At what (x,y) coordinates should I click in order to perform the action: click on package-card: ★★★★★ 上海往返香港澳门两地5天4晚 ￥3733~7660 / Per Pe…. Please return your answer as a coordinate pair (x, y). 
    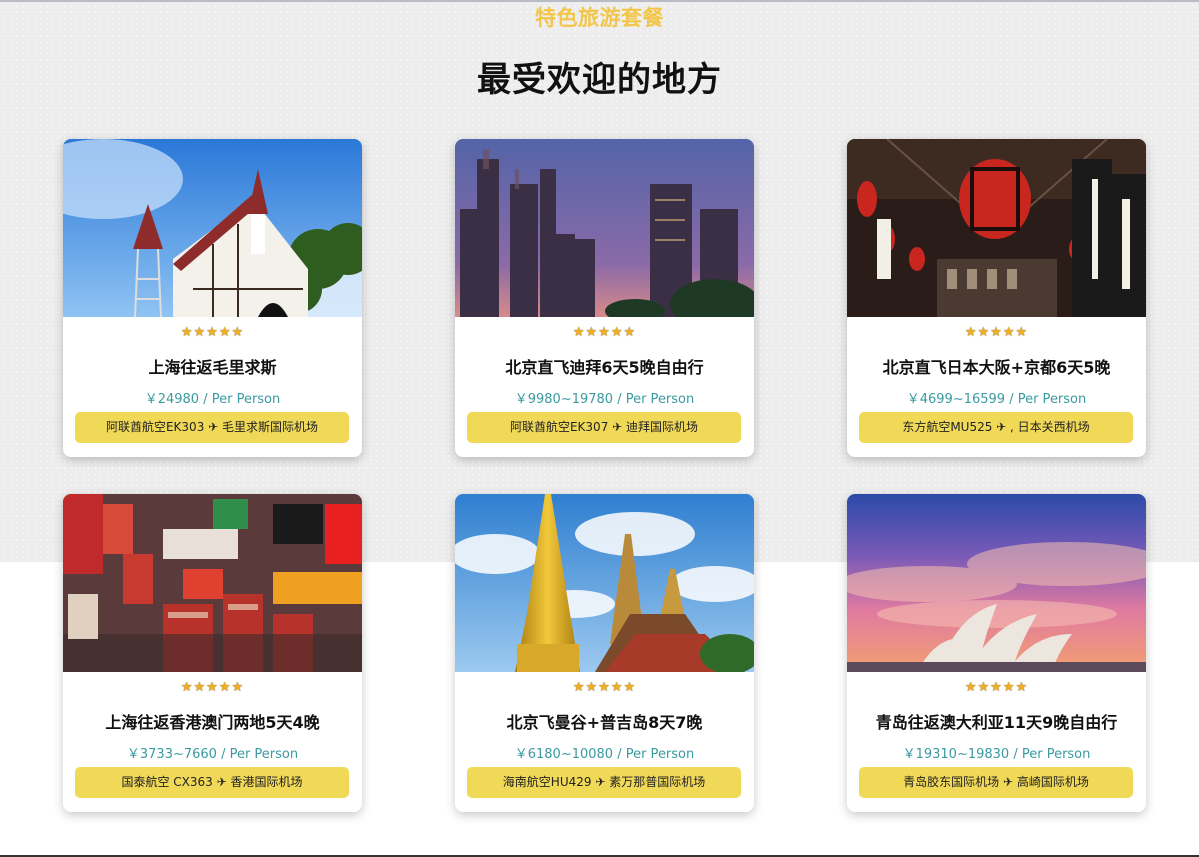
    Looking at the image, I should click on (212, 653).